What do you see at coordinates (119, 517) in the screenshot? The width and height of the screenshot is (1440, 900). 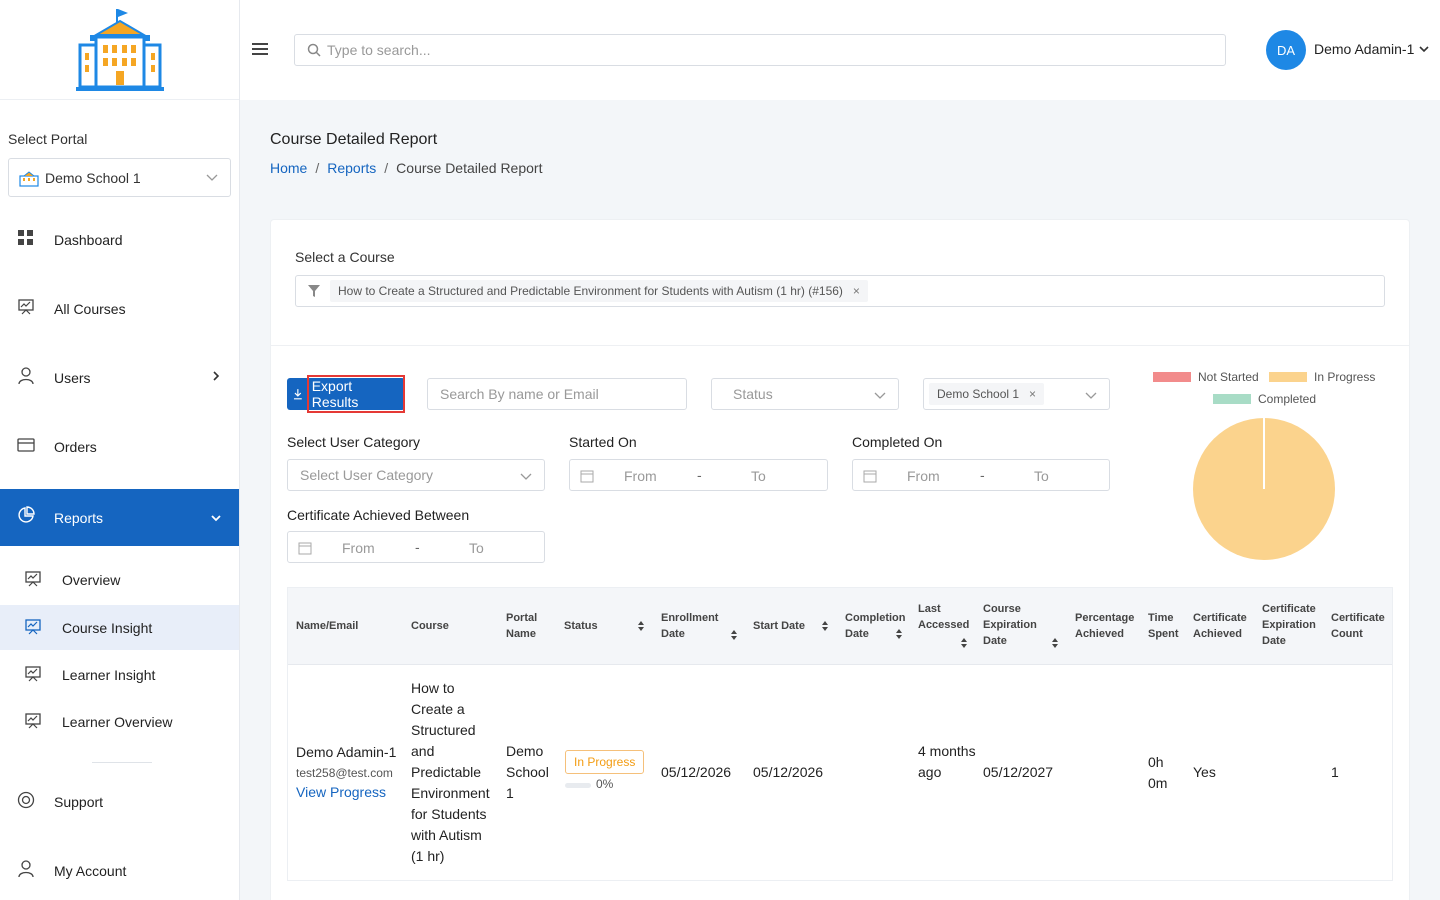 I see `sidebar-item-reports: Reports` at bounding box center [119, 517].